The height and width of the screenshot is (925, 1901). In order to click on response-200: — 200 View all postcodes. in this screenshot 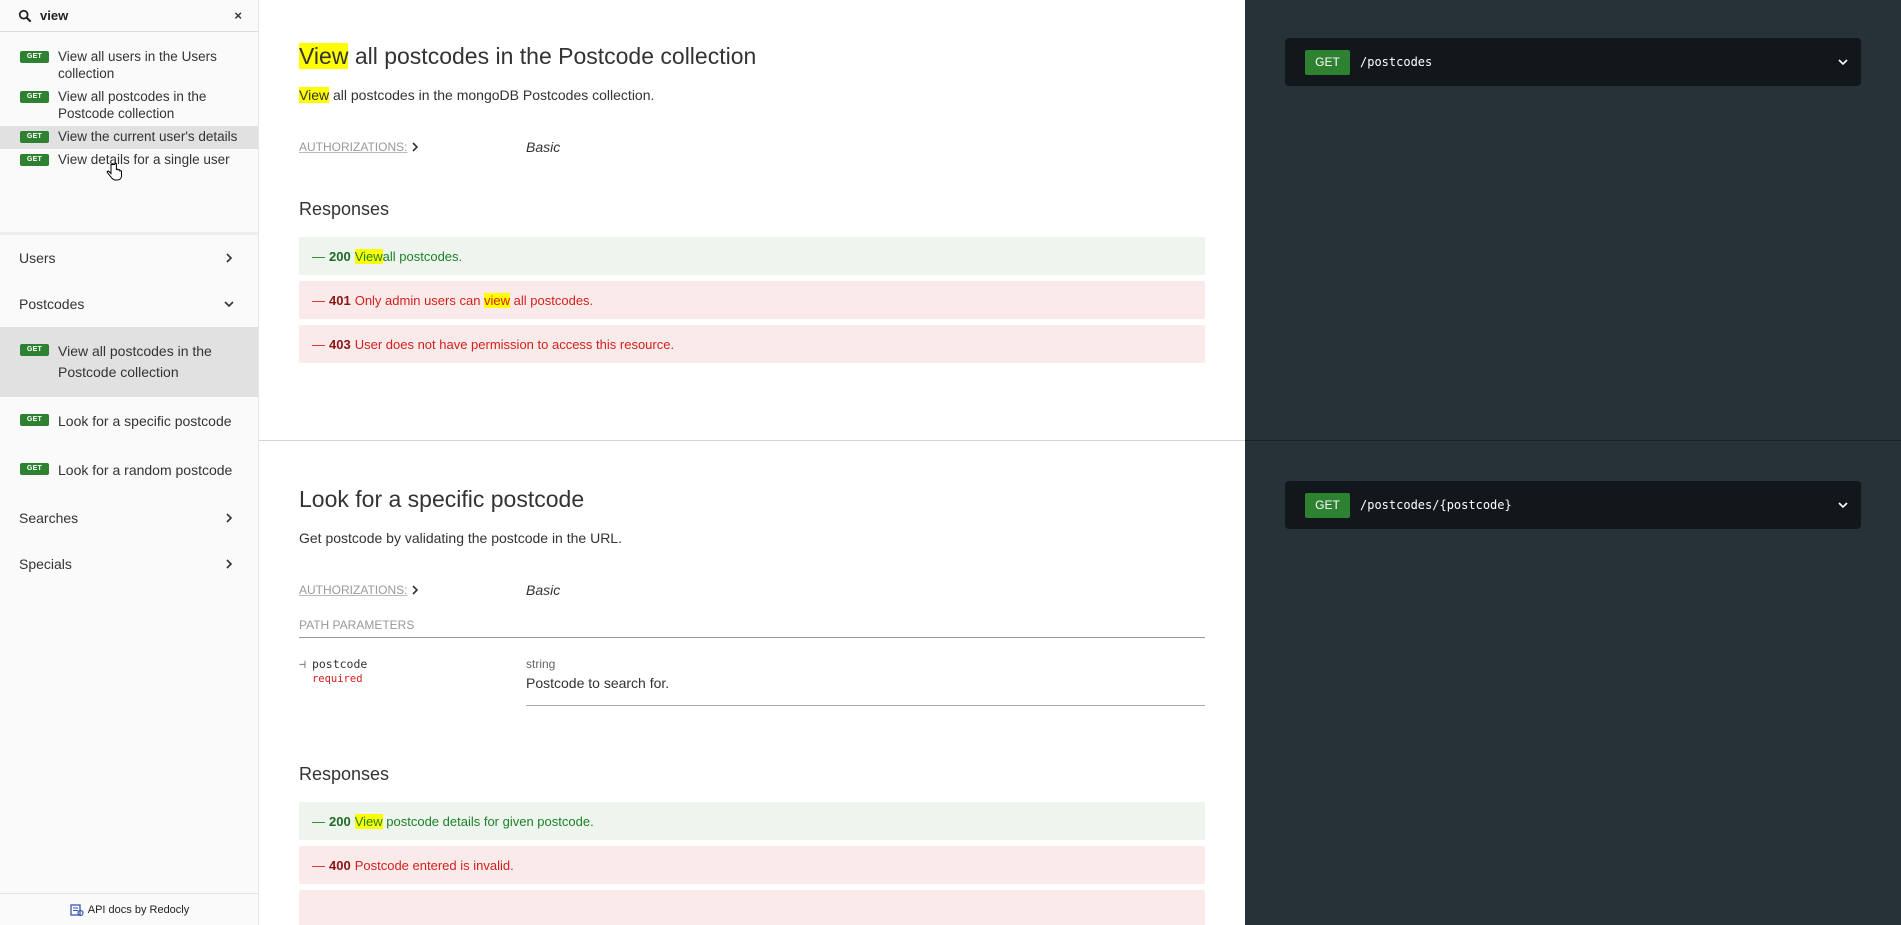, I will do `click(752, 256)`.